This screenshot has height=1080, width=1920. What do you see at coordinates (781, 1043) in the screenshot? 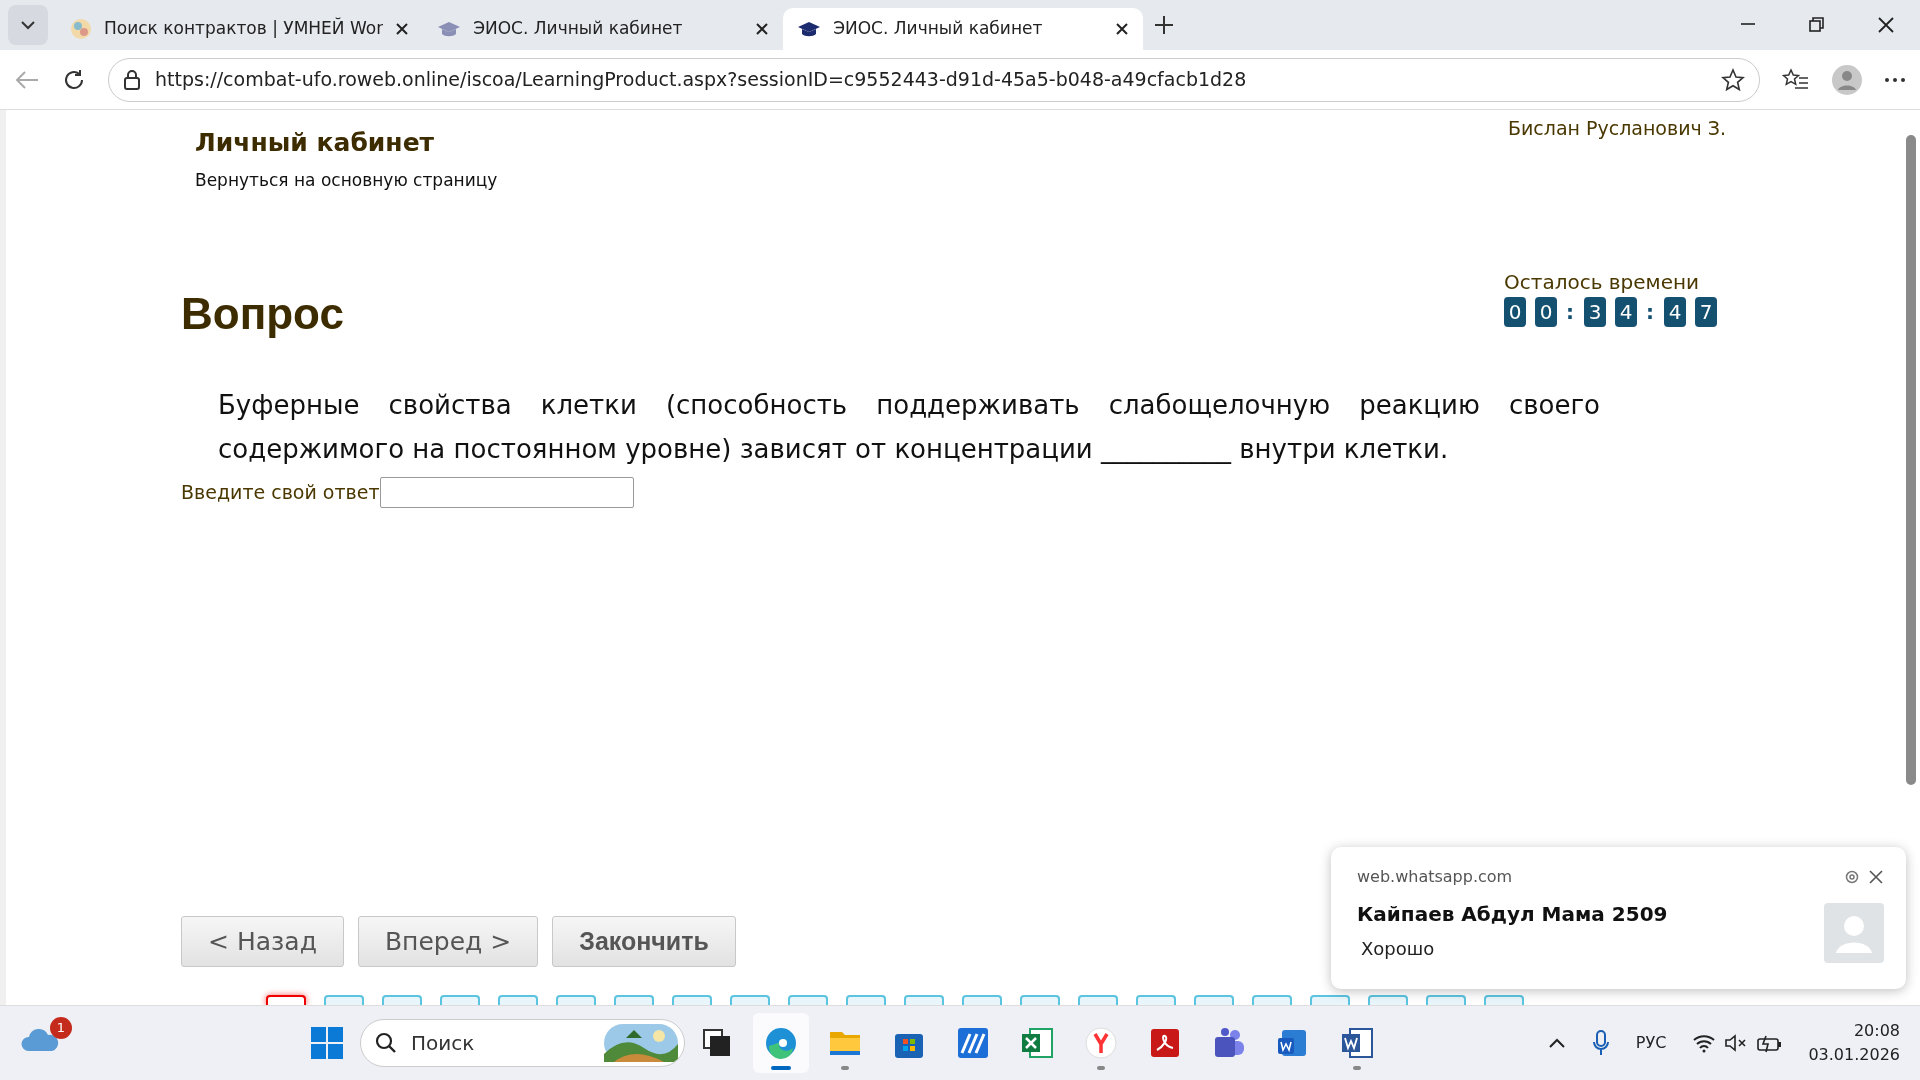
I see `swirl-icon` at bounding box center [781, 1043].